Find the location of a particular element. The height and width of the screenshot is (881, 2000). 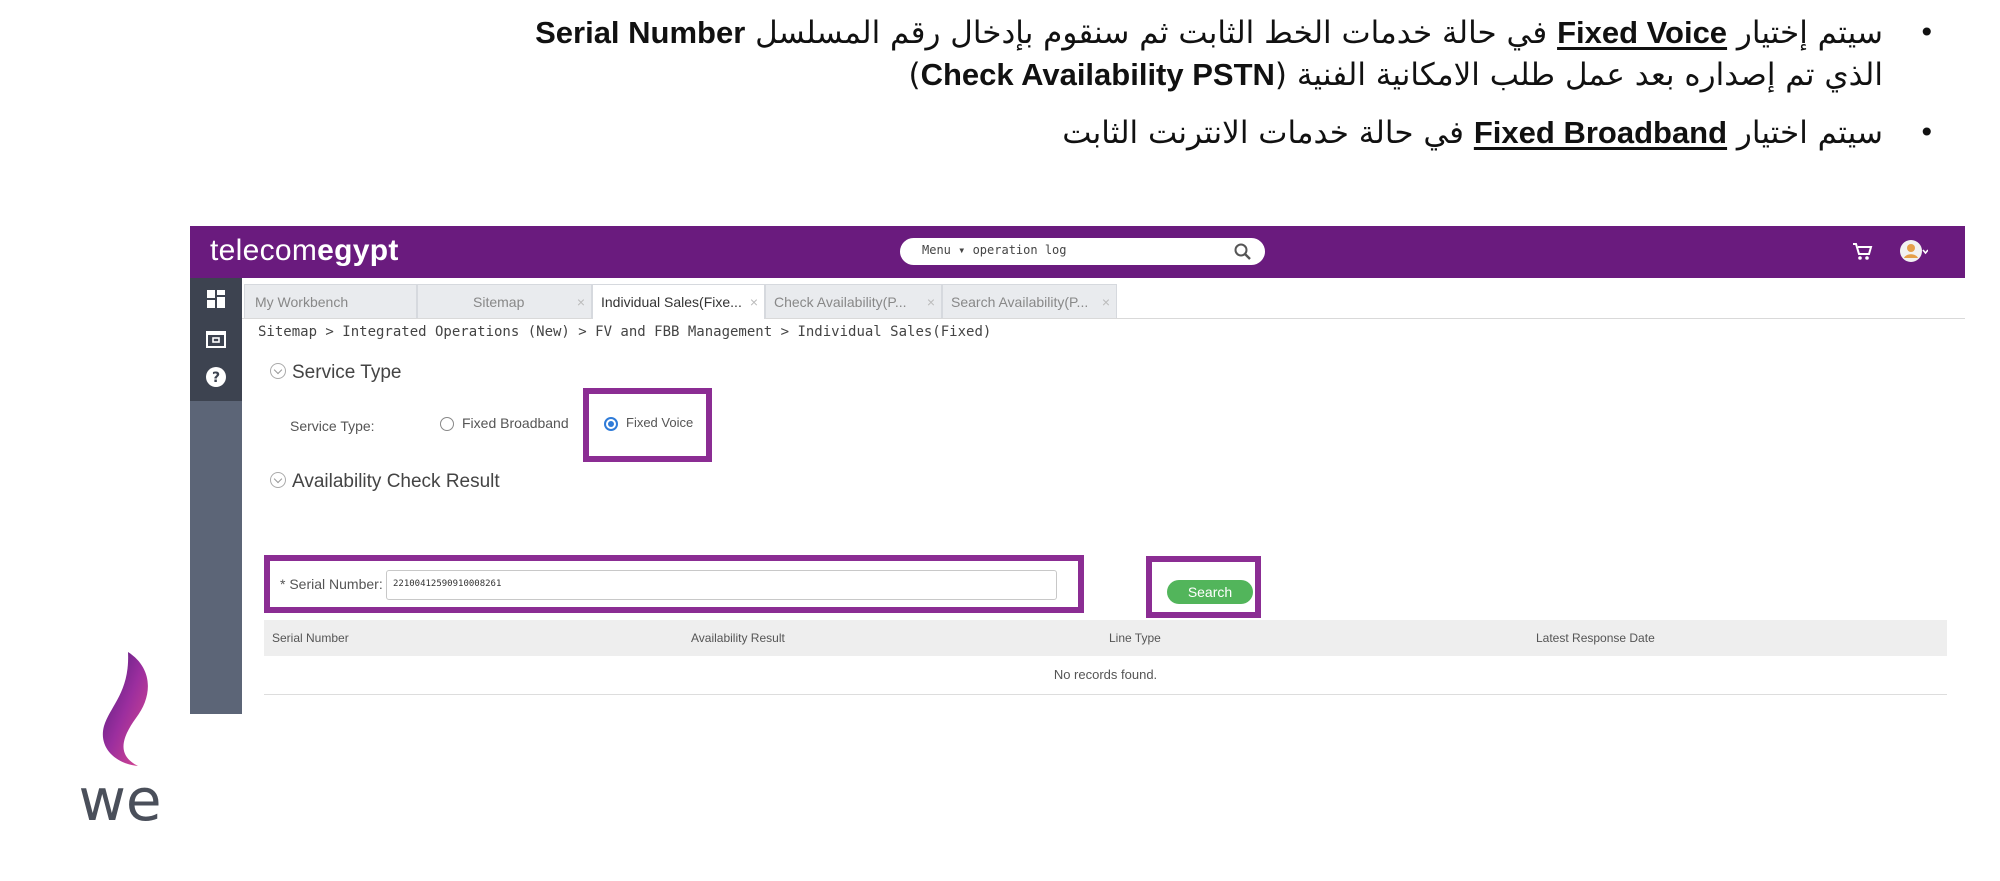

brand-bold: egypt is located at coordinates (358, 250).